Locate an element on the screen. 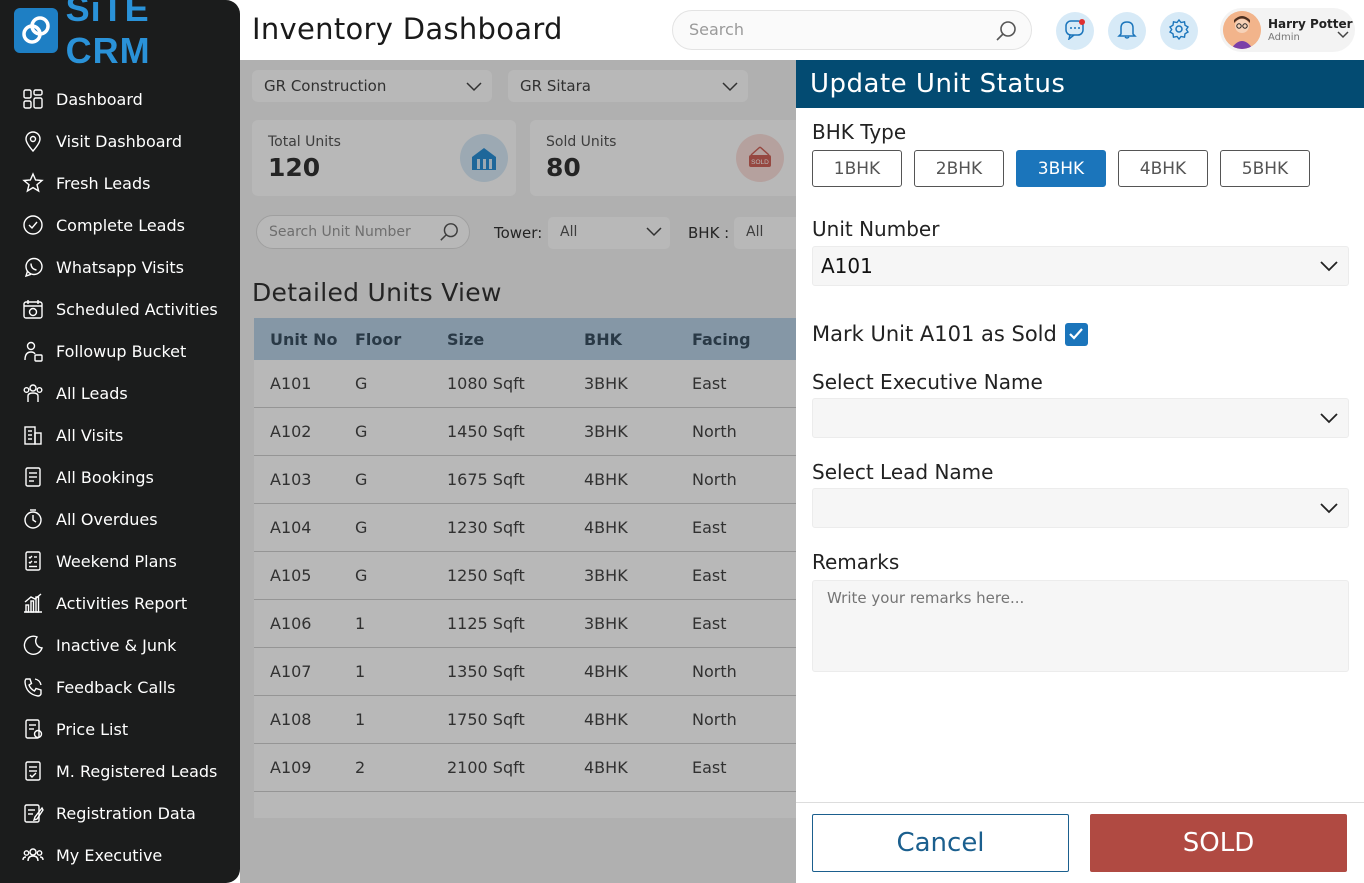 The image size is (1364, 883). sidebar-item-my-executive: My Executive is located at coordinates (120, 855).